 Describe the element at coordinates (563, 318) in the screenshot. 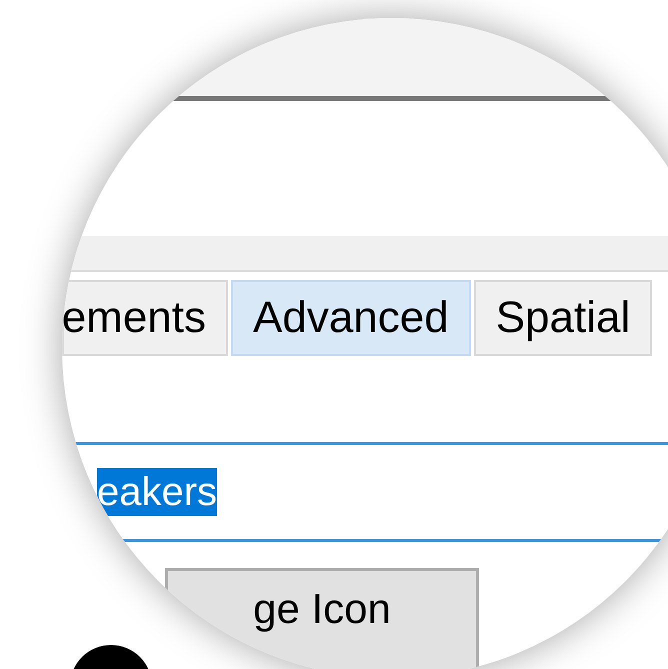

I see `tab: Spatial` at that location.